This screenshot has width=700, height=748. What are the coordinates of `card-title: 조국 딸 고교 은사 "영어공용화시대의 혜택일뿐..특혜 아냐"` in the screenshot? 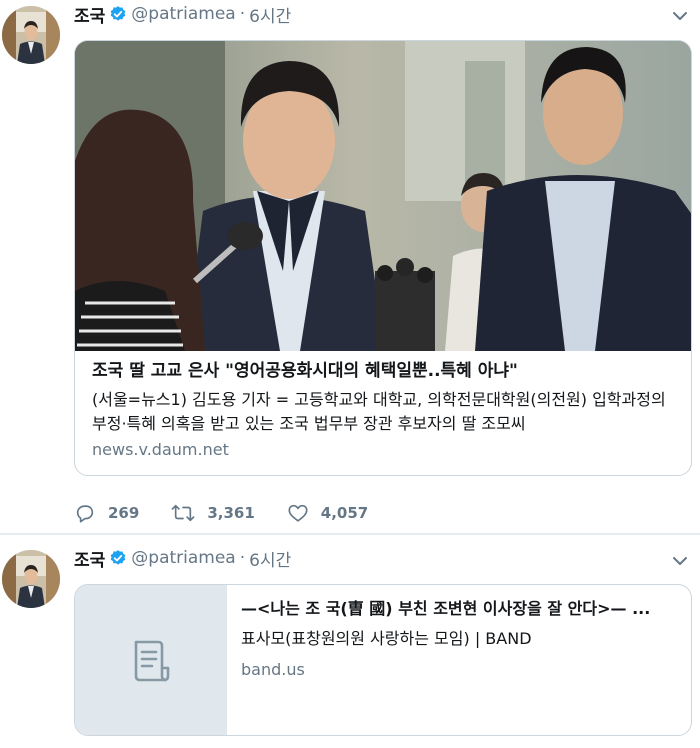 It's located at (305, 371).